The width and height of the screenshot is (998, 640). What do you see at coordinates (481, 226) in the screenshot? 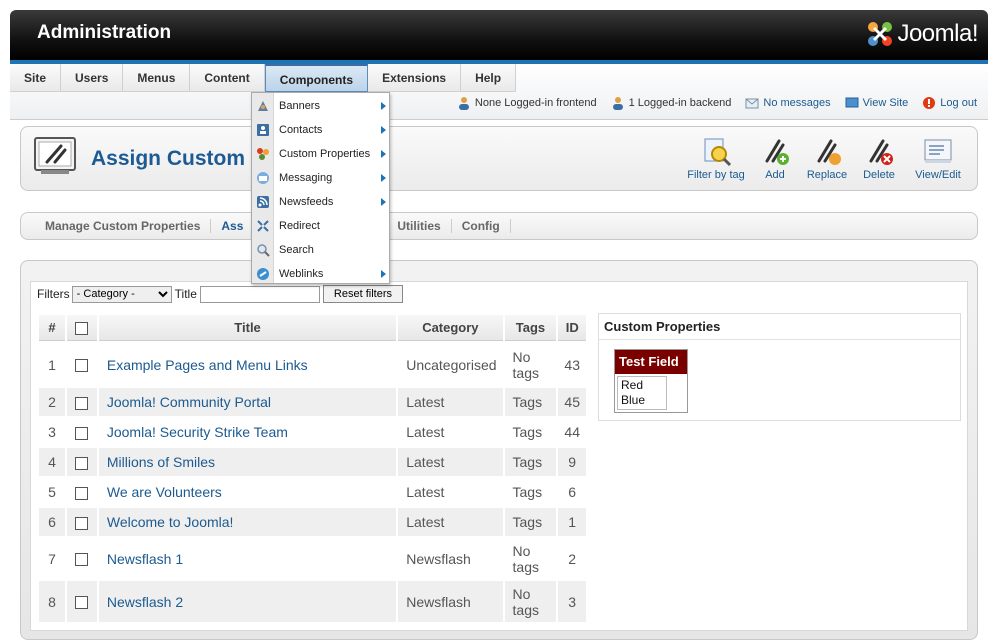
I see `tab-config: Config` at bounding box center [481, 226].